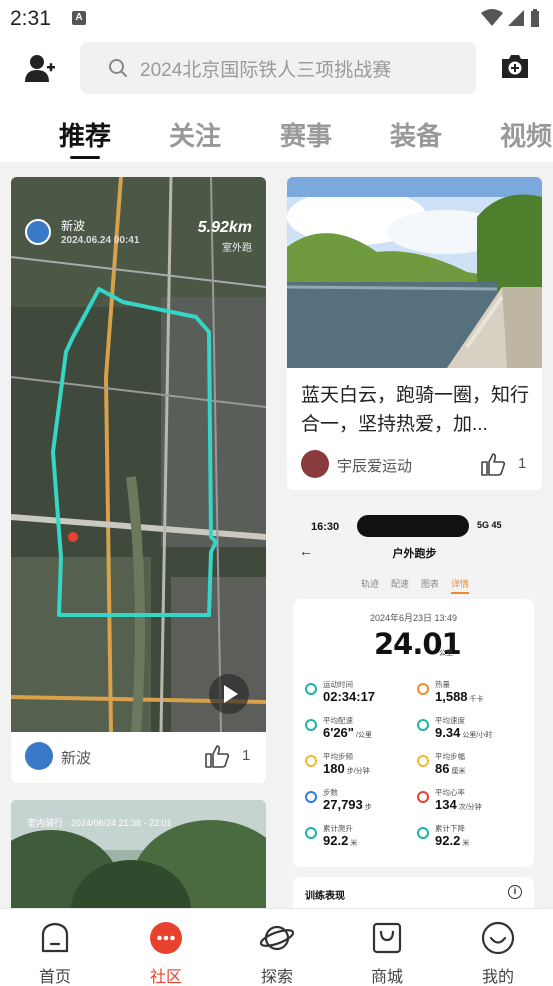  Describe the element at coordinates (347, 732) in the screenshot. I see `metric-value: 6'26"/公里` at that location.